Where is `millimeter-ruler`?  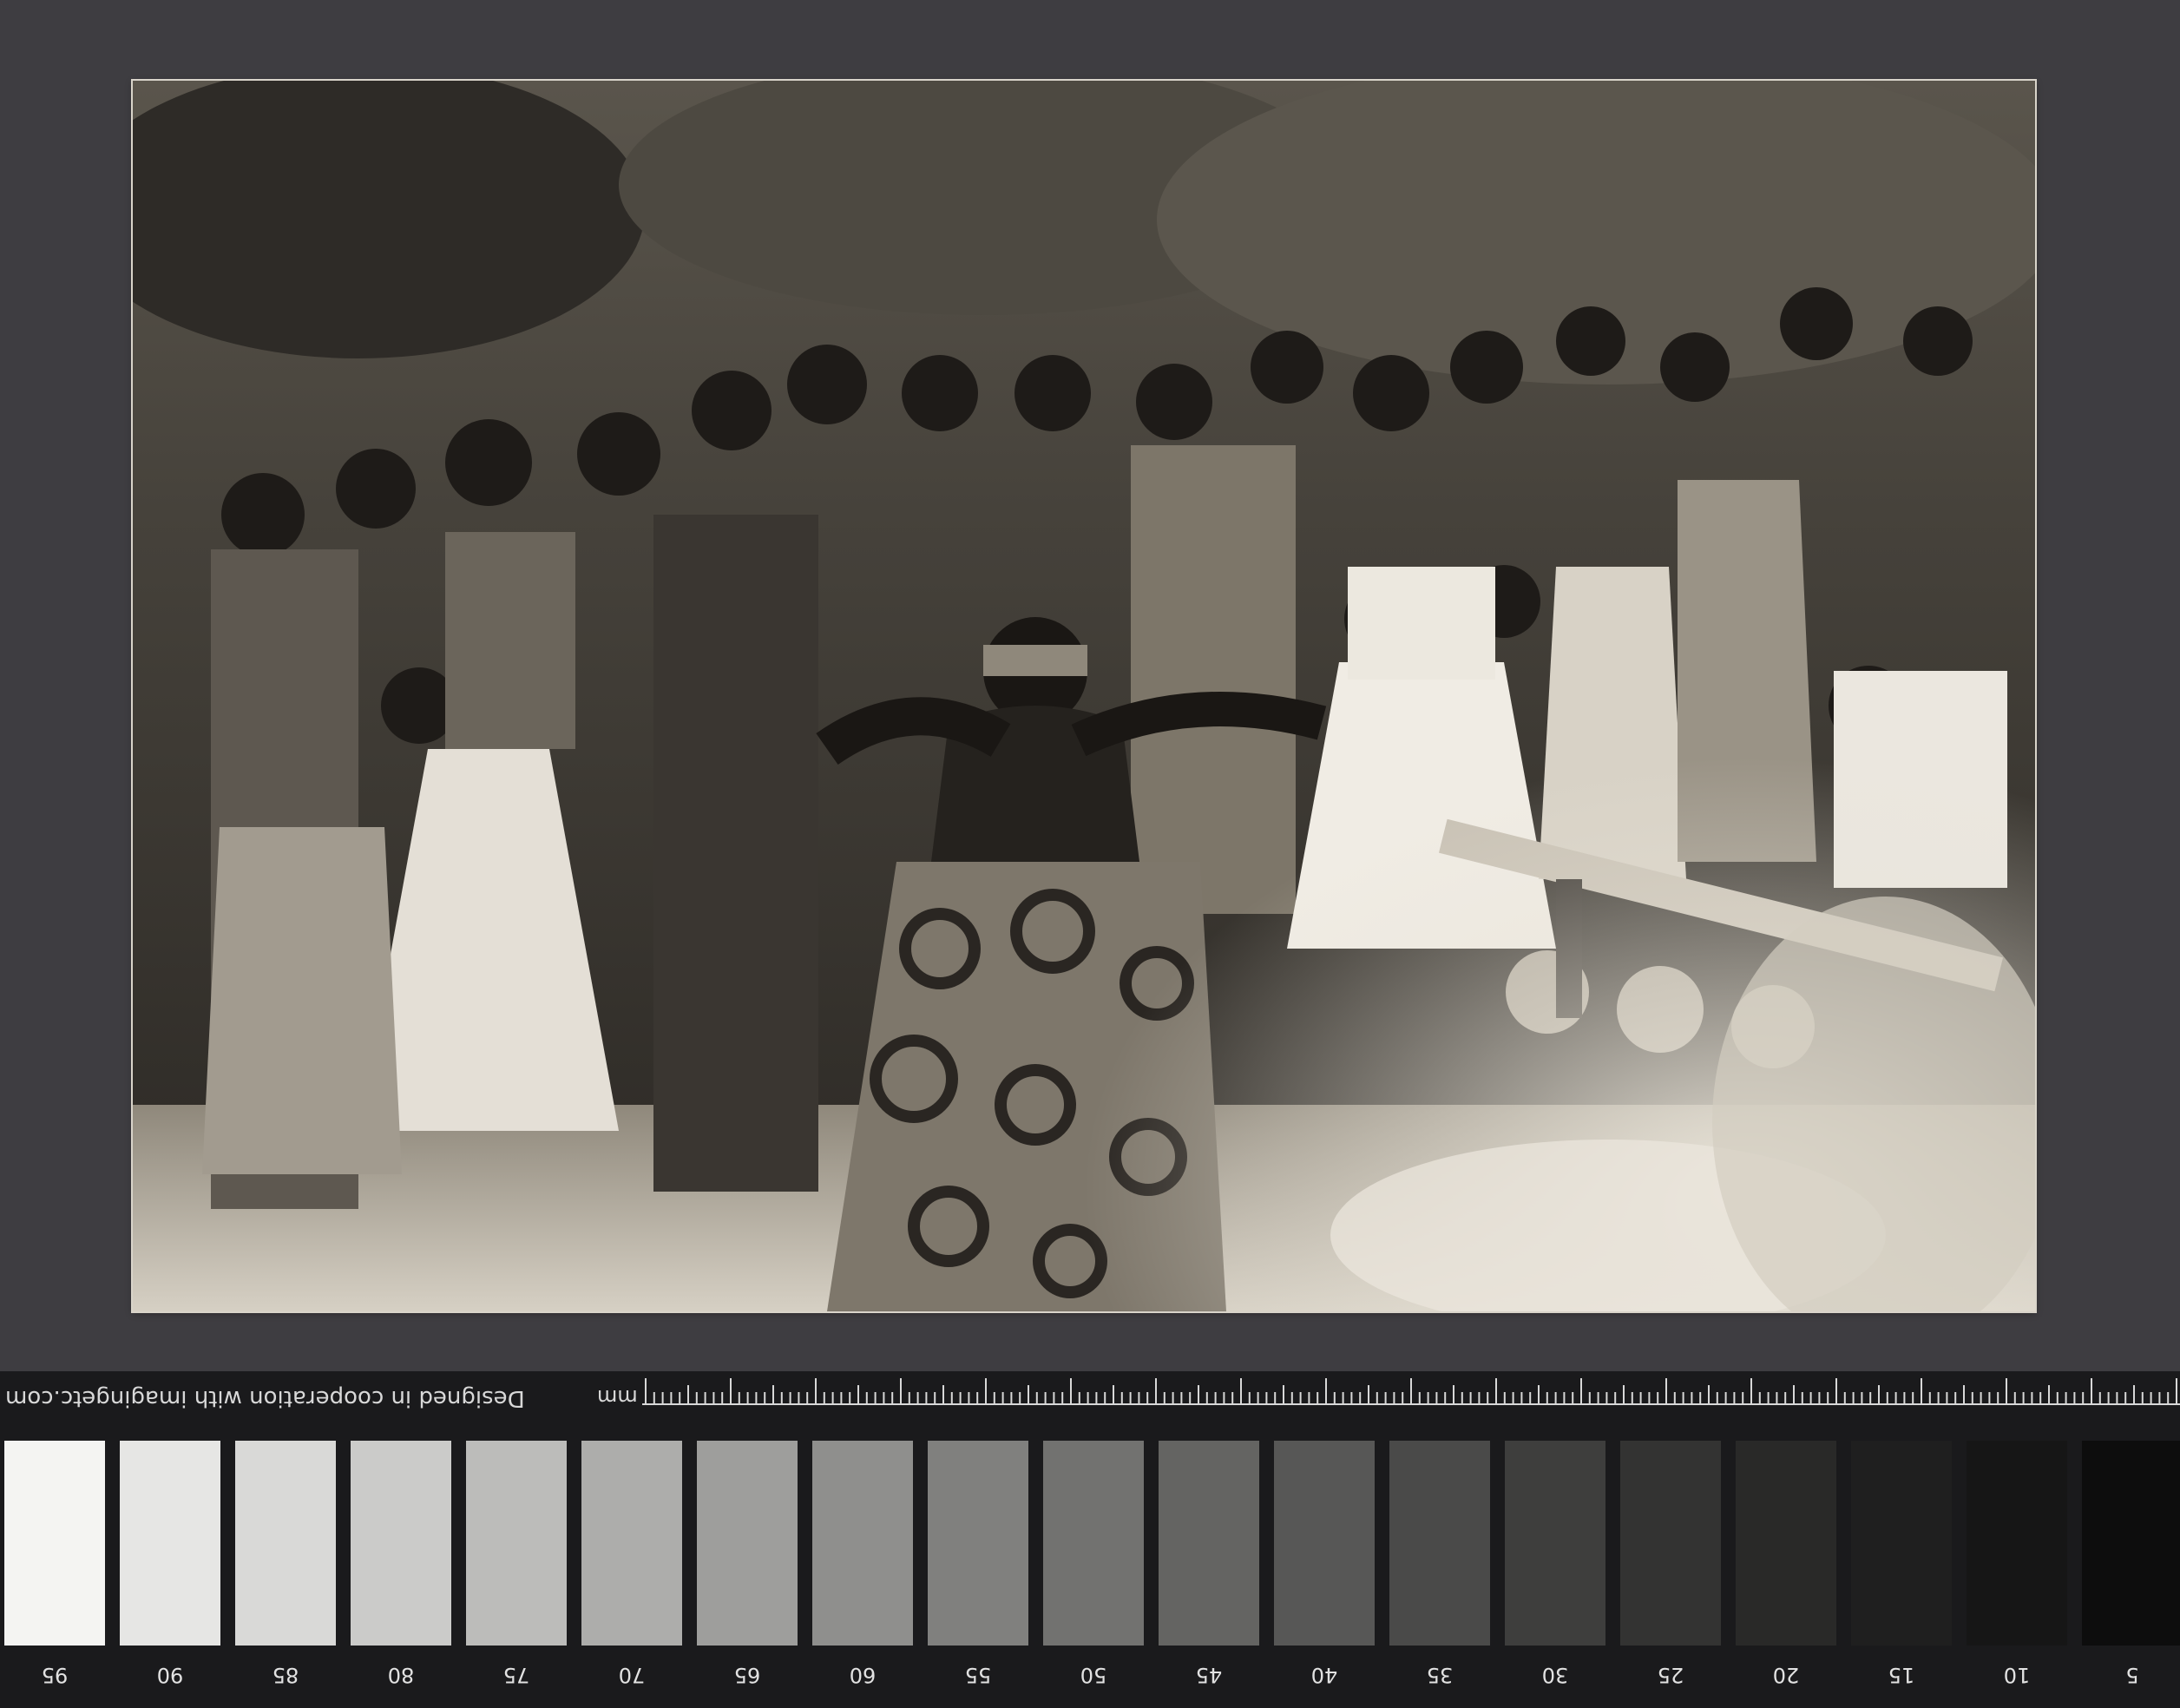 millimeter-ruler is located at coordinates (1411, 1391).